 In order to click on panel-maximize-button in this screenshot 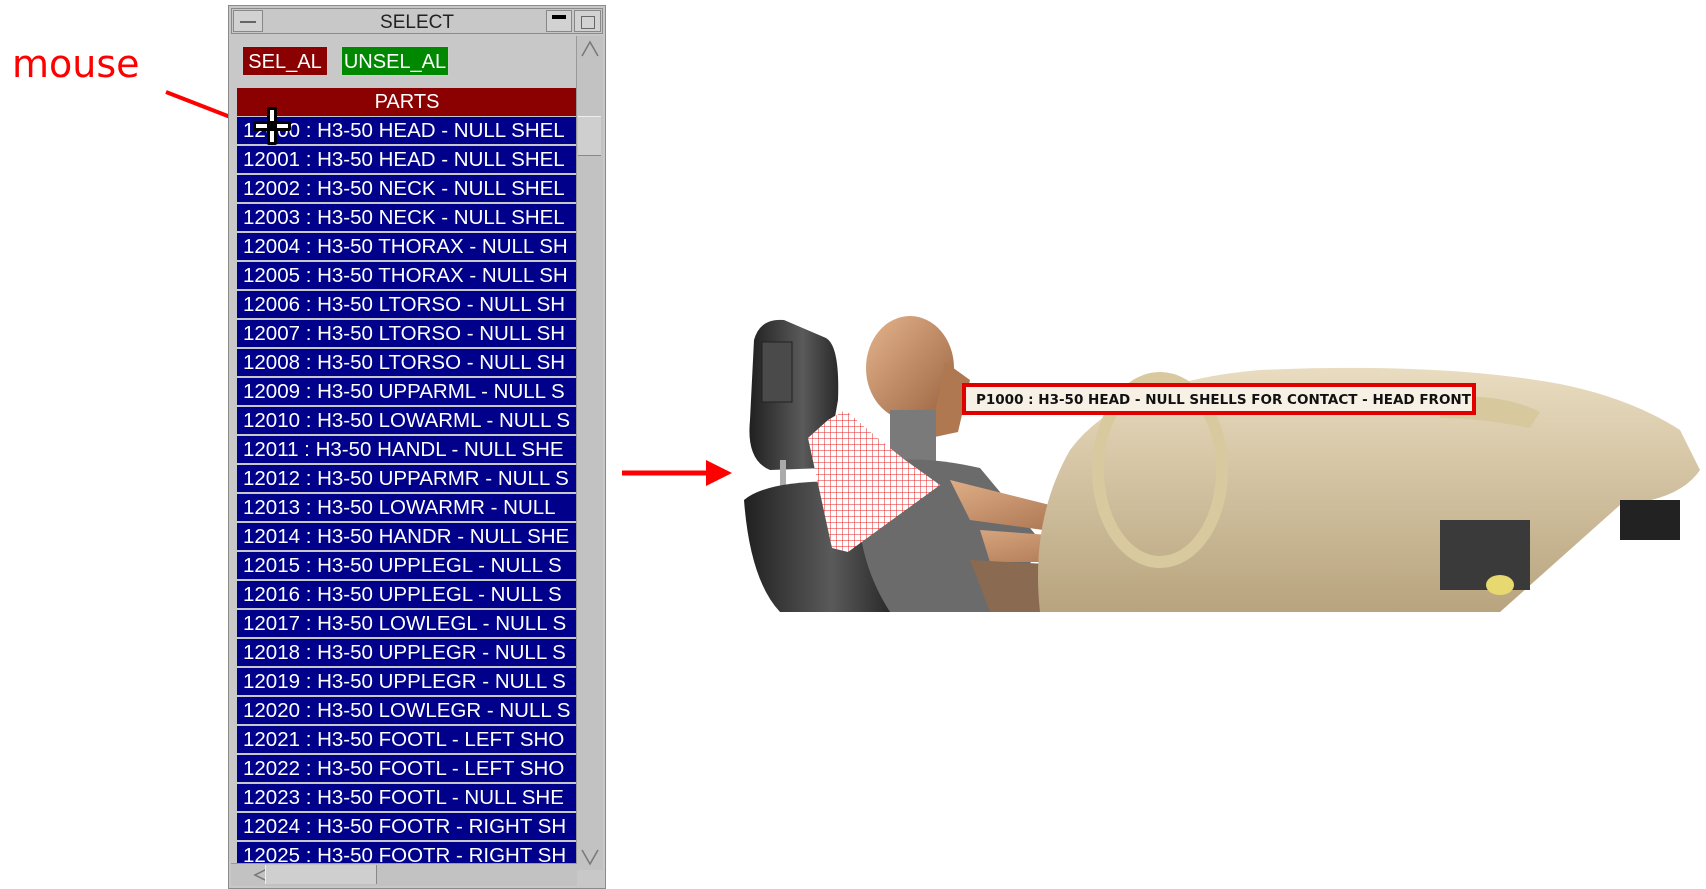, I will do `click(587, 21)`.